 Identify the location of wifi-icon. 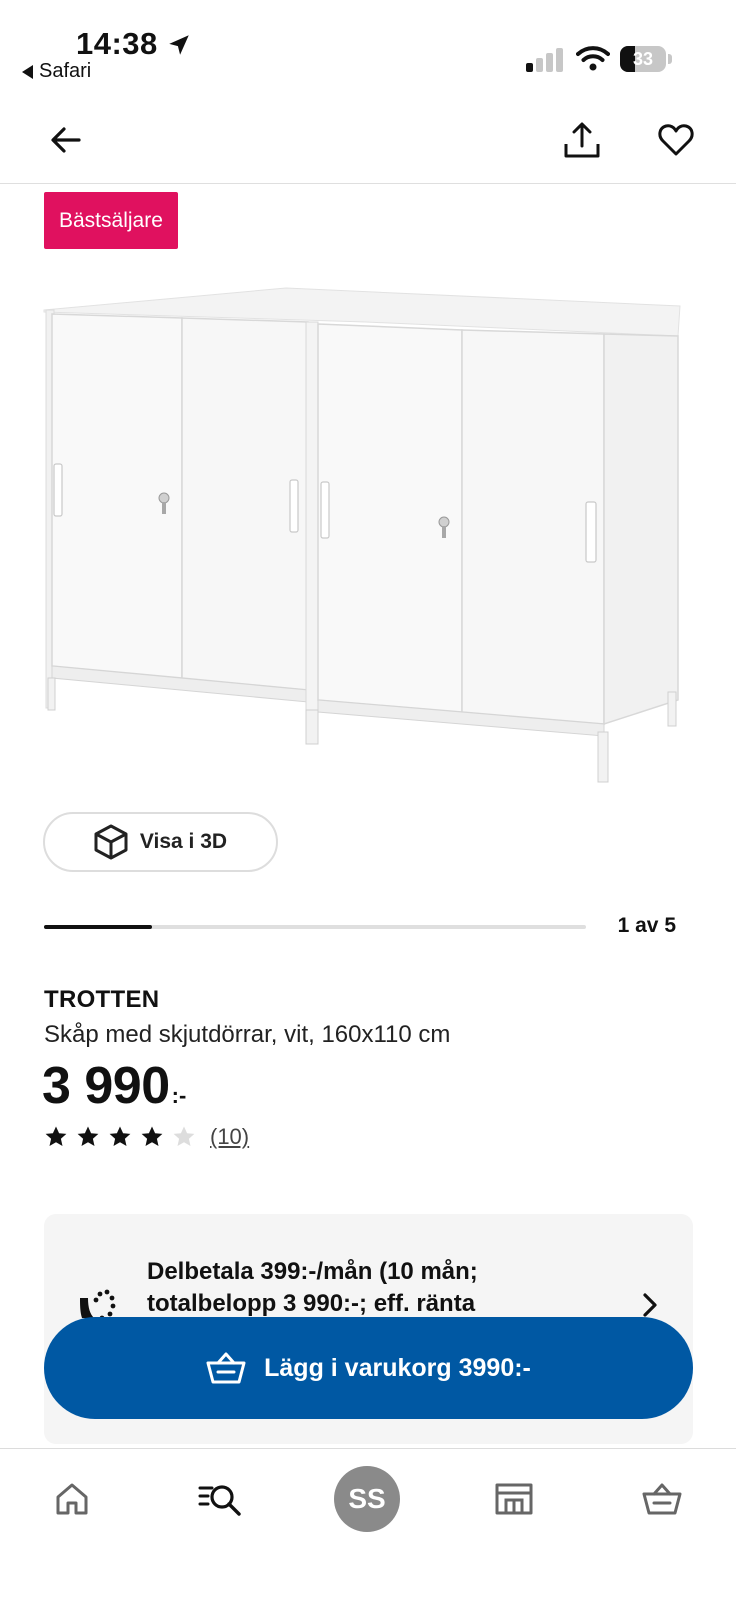
(593, 58).